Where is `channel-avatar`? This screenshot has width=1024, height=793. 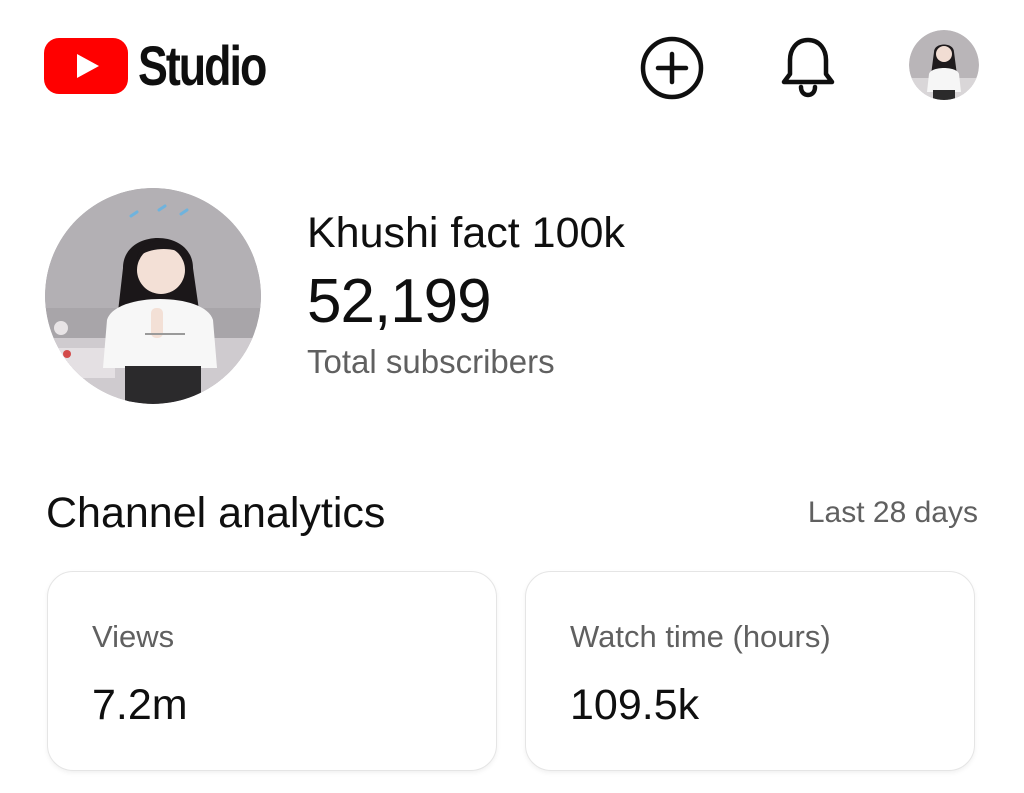
channel-avatar is located at coordinates (153, 296).